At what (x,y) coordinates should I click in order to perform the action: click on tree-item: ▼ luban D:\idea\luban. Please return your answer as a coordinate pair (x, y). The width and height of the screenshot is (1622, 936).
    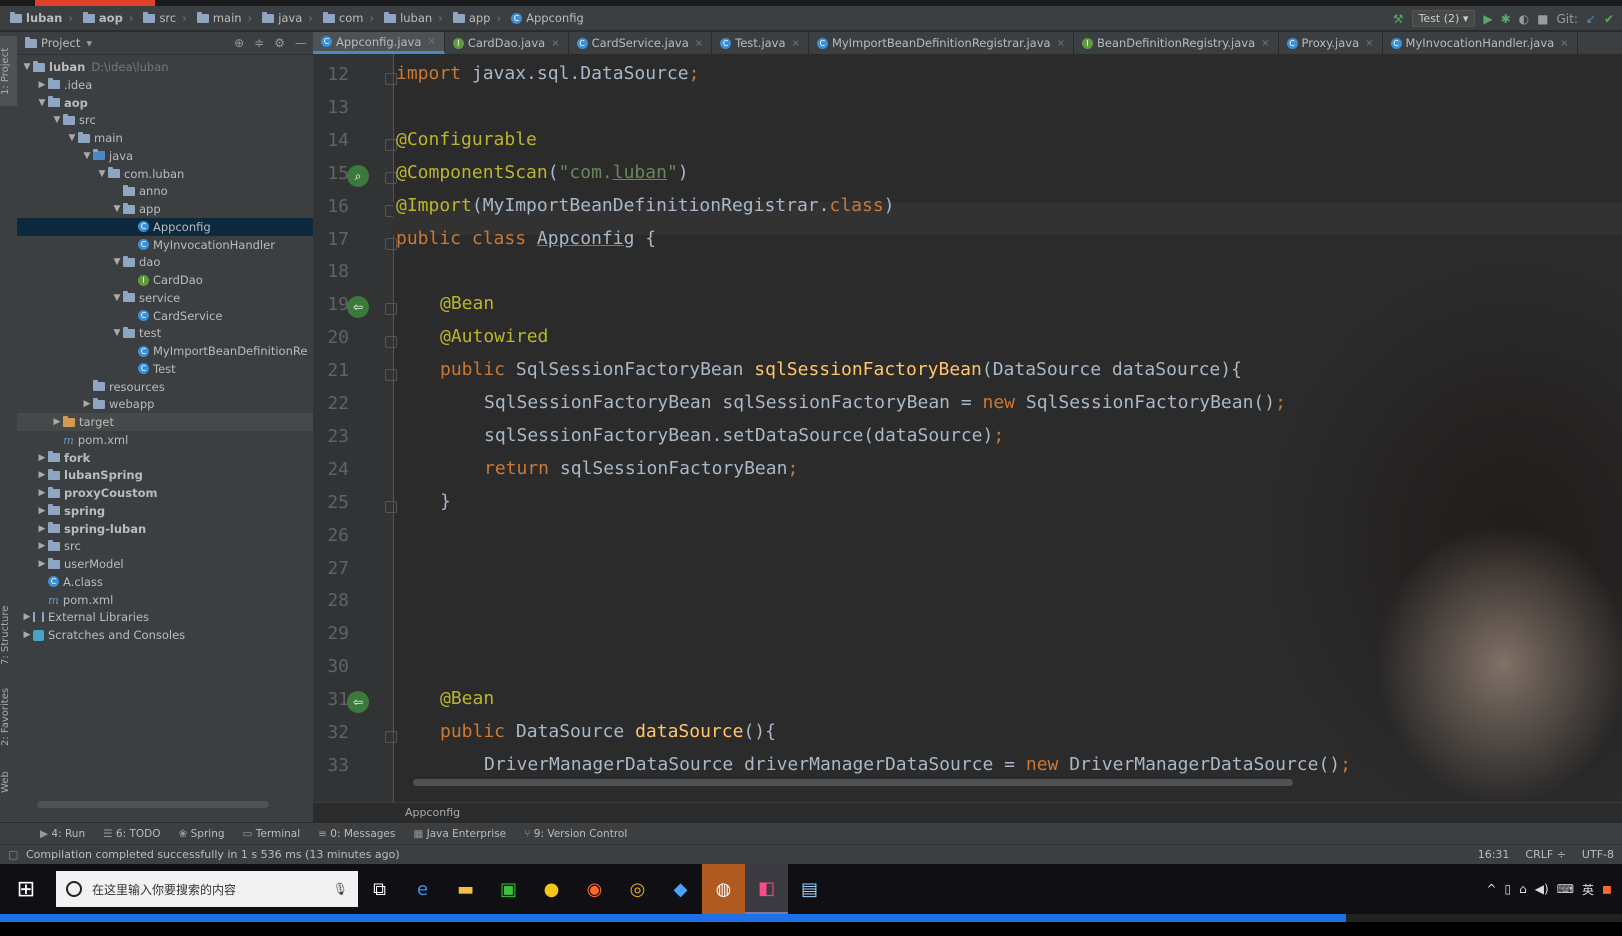
    Looking at the image, I should click on (167, 67).